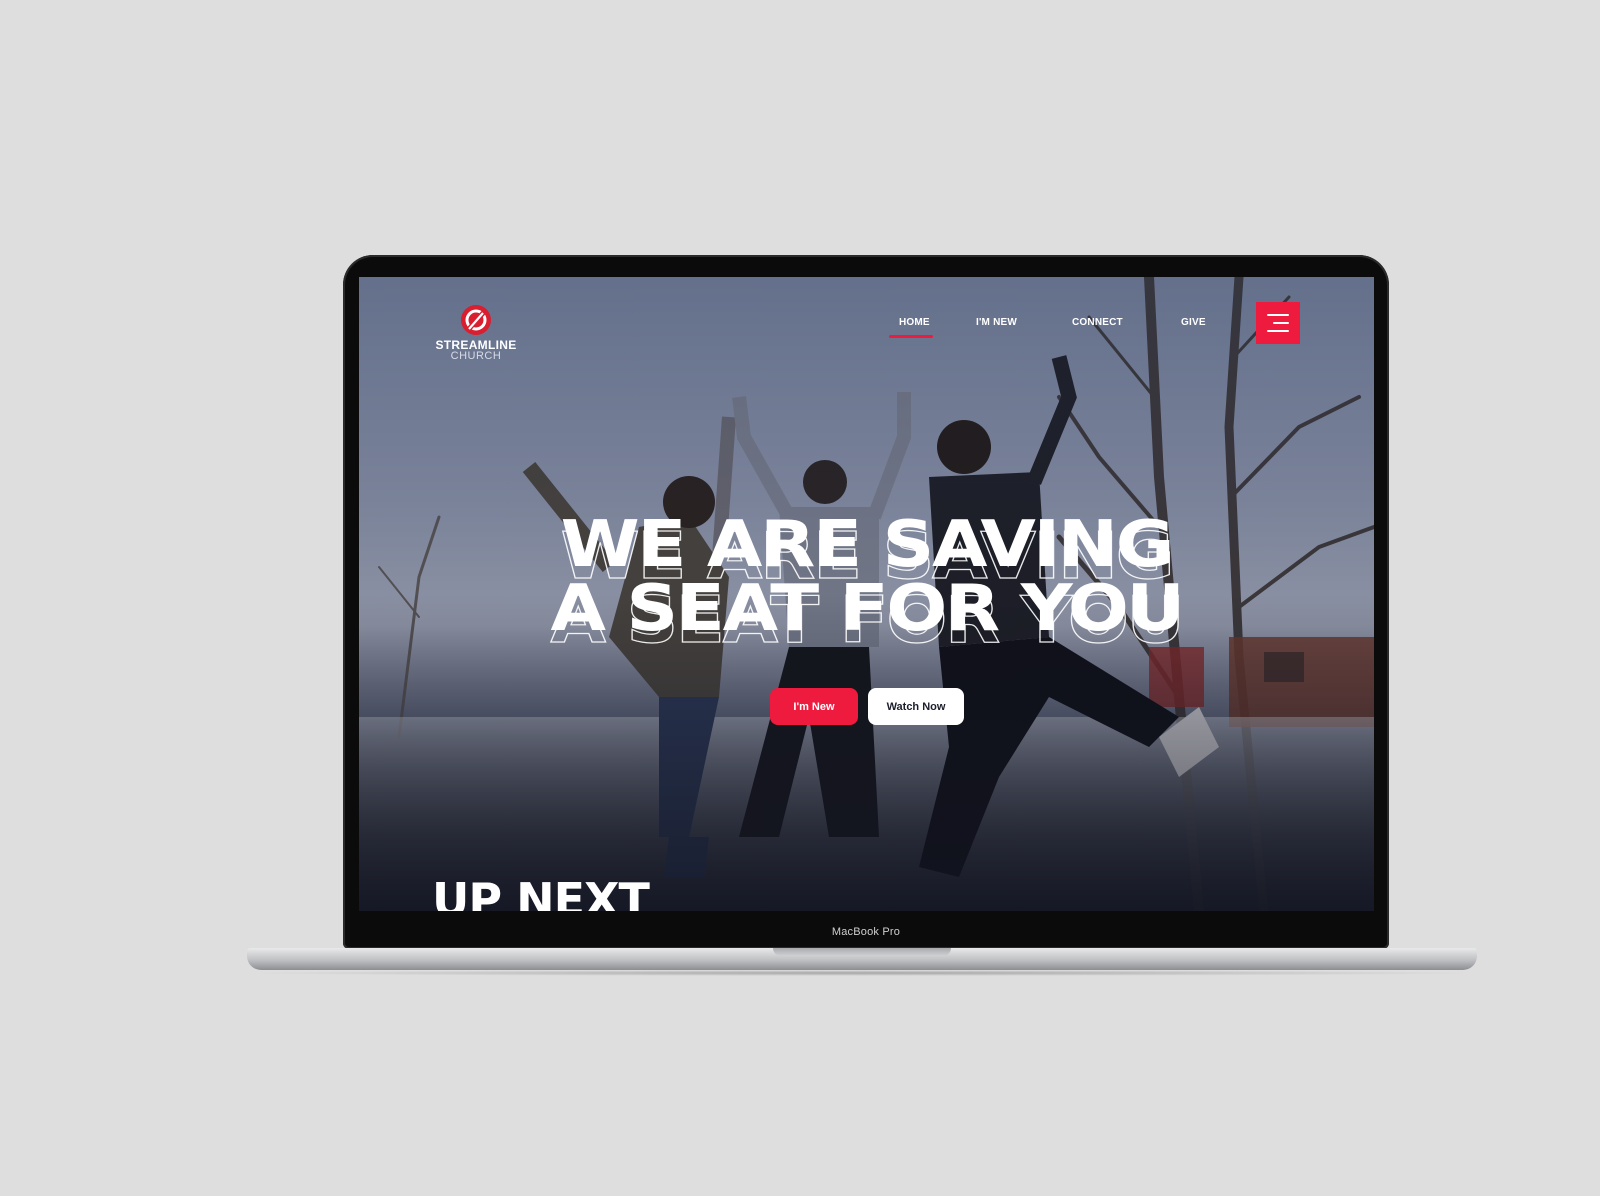  I want to click on nav-item-im-new: I'M NEW, so click(996, 322).